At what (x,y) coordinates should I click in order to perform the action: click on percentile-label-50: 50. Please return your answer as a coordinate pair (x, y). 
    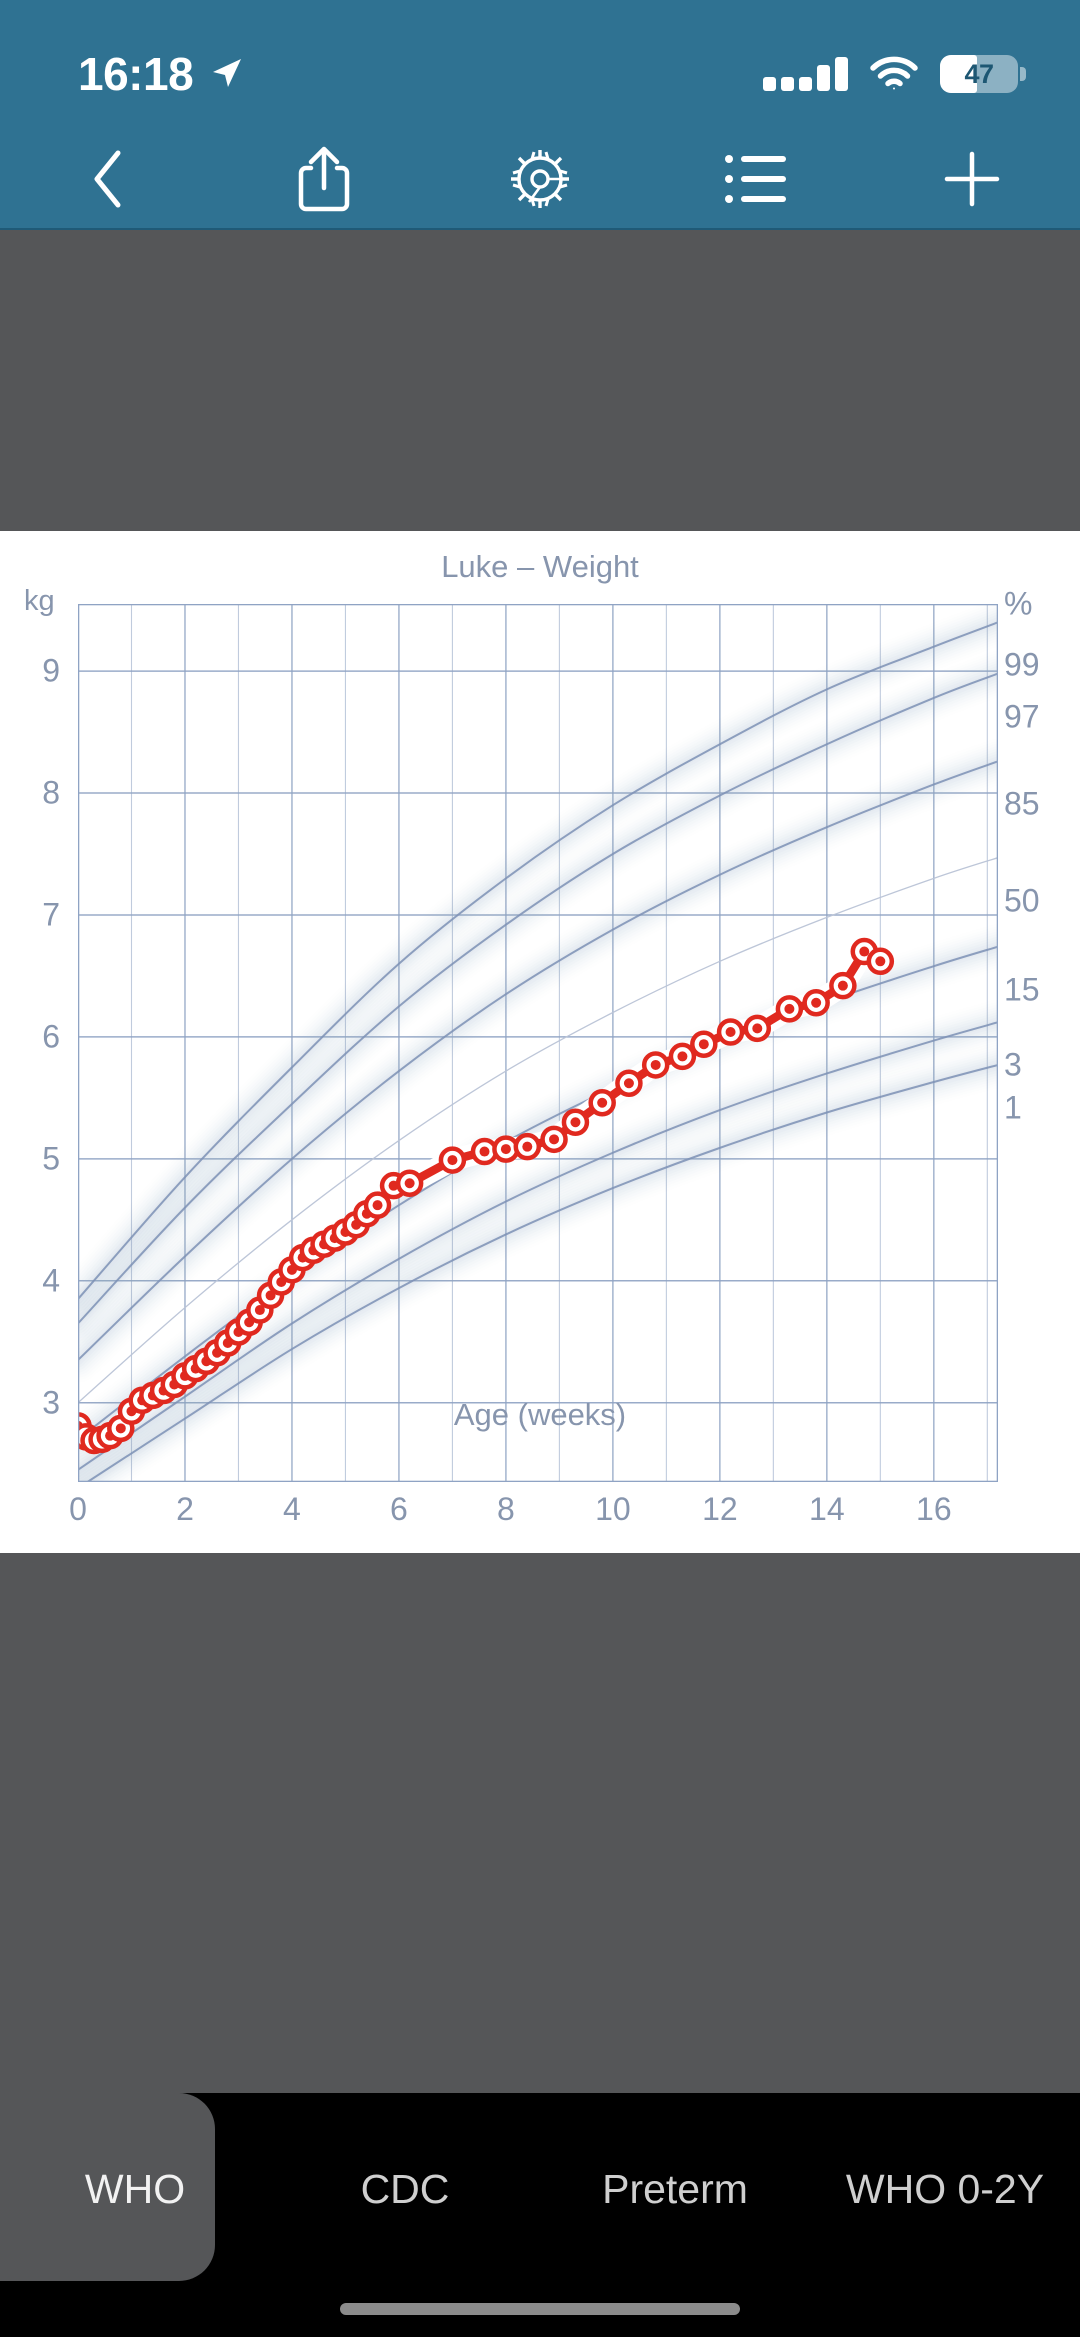
    Looking at the image, I should click on (1022, 900).